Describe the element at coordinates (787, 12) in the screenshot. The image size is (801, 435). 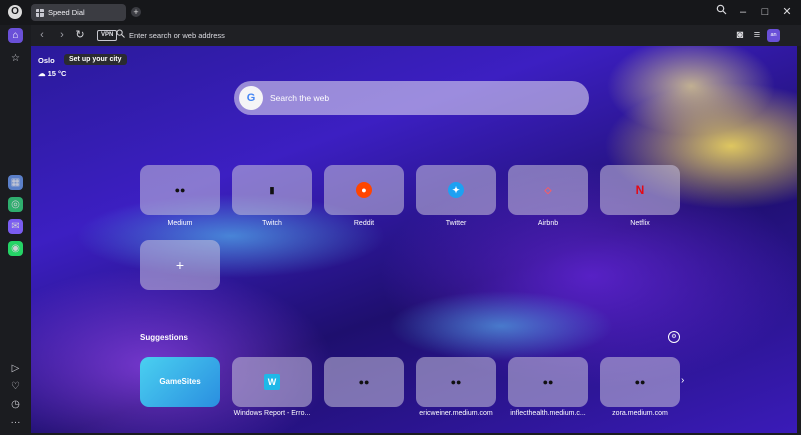
I see `close-button: ✕` at that location.